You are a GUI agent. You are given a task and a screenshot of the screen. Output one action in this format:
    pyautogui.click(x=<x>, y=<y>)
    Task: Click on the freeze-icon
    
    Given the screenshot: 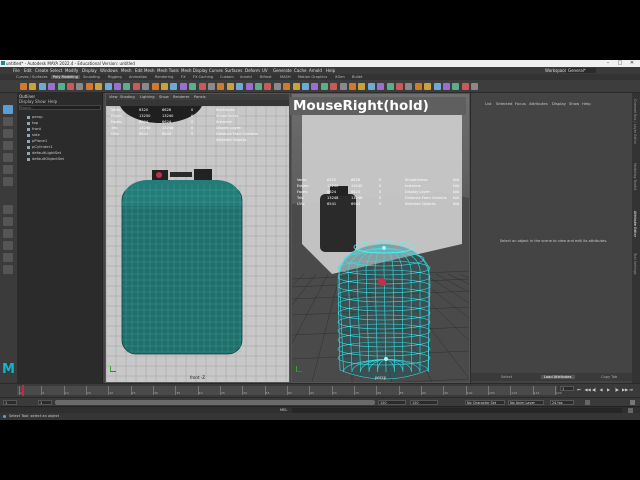 What is the action you would take?
    pyautogui.click(x=352, y=86)
    